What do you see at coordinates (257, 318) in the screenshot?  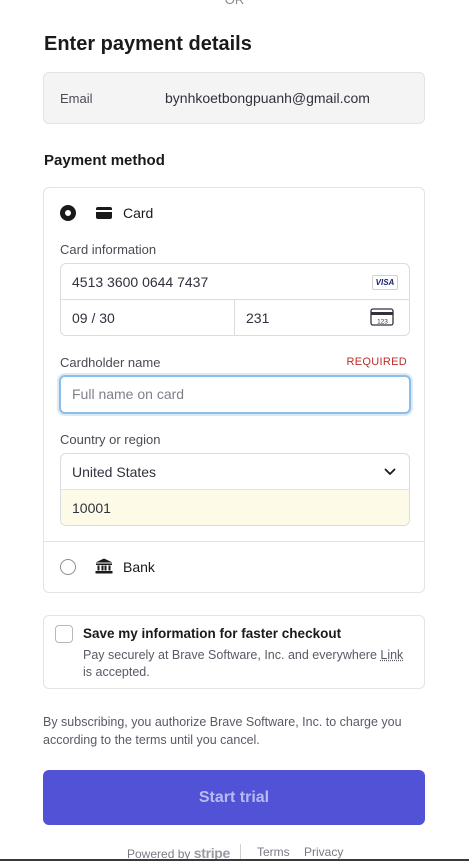 I see `cvc-input: 231` at bounding box center [257, 318].